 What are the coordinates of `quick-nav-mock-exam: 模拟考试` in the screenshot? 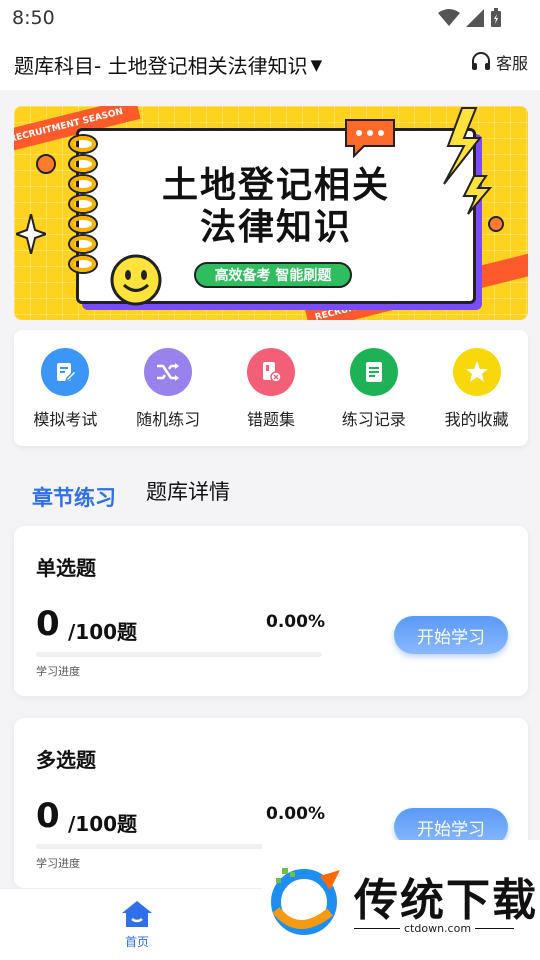 It's located at (65, 388).